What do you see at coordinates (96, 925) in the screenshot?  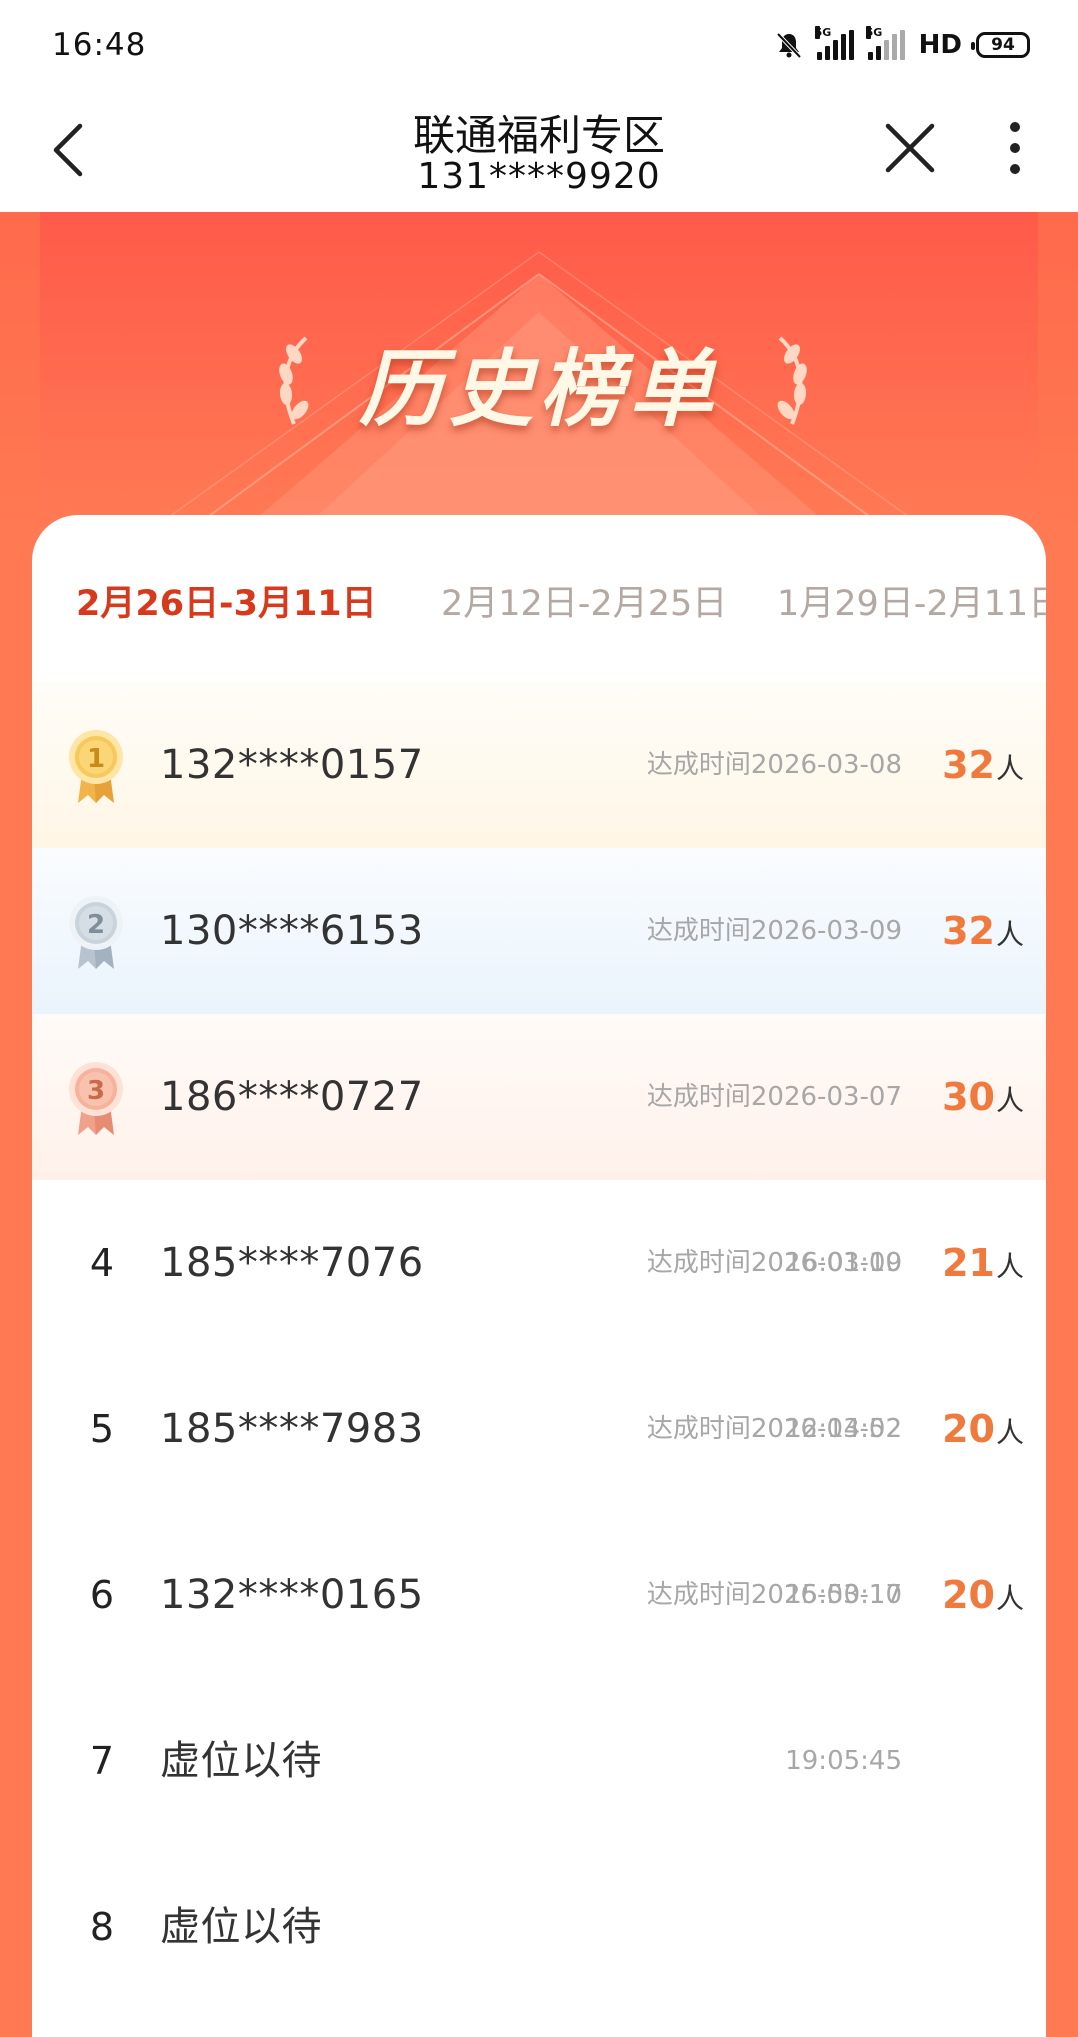 I see `svg-text: 2` at bounding box center [96, 925].